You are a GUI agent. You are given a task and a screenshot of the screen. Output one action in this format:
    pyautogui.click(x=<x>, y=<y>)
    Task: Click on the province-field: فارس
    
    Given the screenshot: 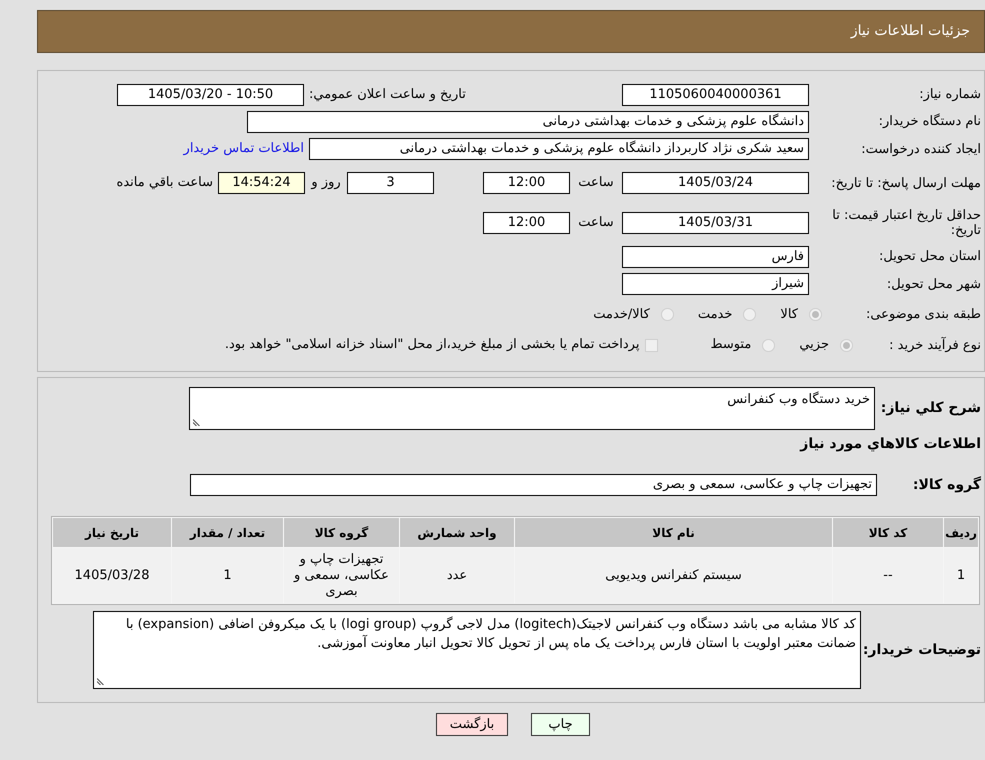 What is the action you would take?
    pyautogui.click(x=715, y=257)
    